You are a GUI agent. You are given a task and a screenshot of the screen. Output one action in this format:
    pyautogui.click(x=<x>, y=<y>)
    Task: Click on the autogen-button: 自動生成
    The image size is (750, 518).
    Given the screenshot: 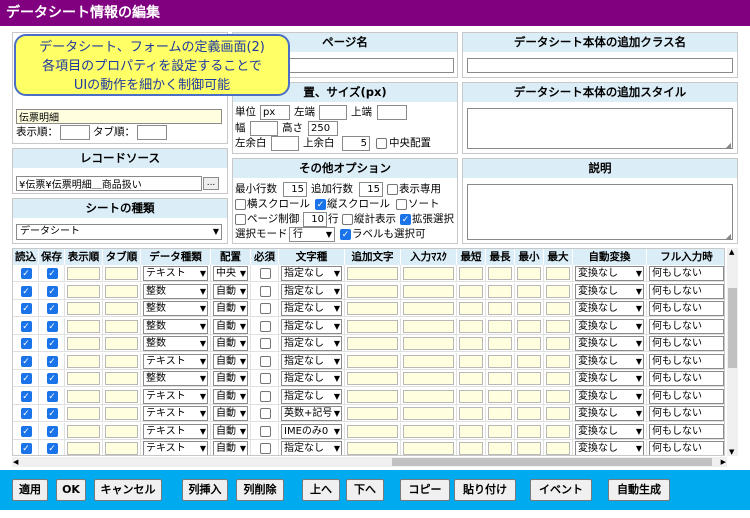 What is the action you would take?
    pyautogui.click(x=639, y=490)
    